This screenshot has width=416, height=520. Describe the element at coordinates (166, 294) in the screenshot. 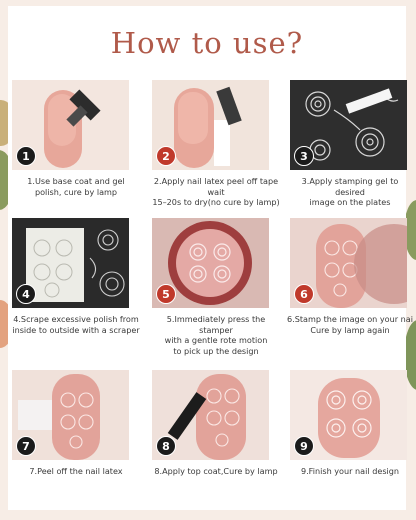

I see `step-5-number-badge: 5` at that location.